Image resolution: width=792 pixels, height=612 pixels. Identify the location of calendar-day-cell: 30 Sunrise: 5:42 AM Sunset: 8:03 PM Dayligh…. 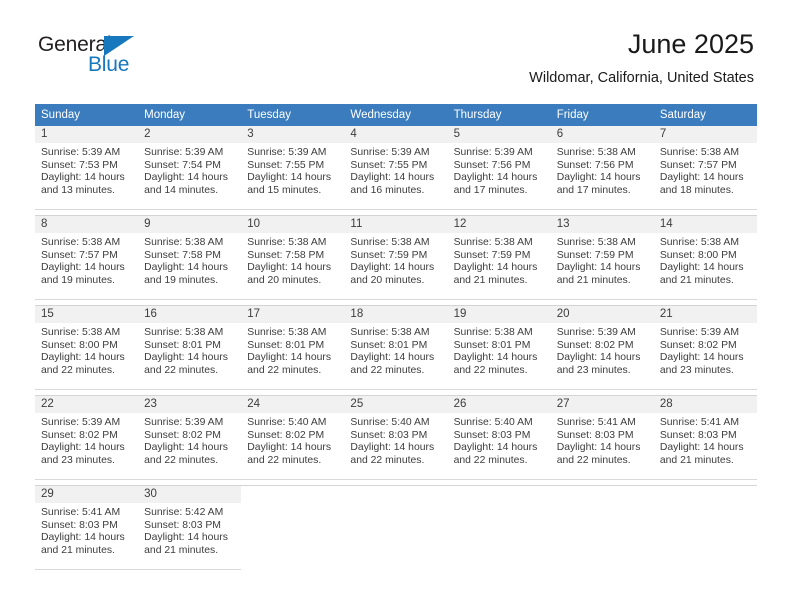
(190, 527).